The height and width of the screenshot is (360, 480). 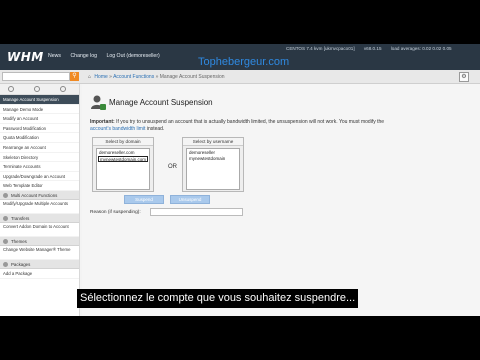 I want to click on sidebar-item-modify-account: Modify an Account, so click(x=39, y=119).